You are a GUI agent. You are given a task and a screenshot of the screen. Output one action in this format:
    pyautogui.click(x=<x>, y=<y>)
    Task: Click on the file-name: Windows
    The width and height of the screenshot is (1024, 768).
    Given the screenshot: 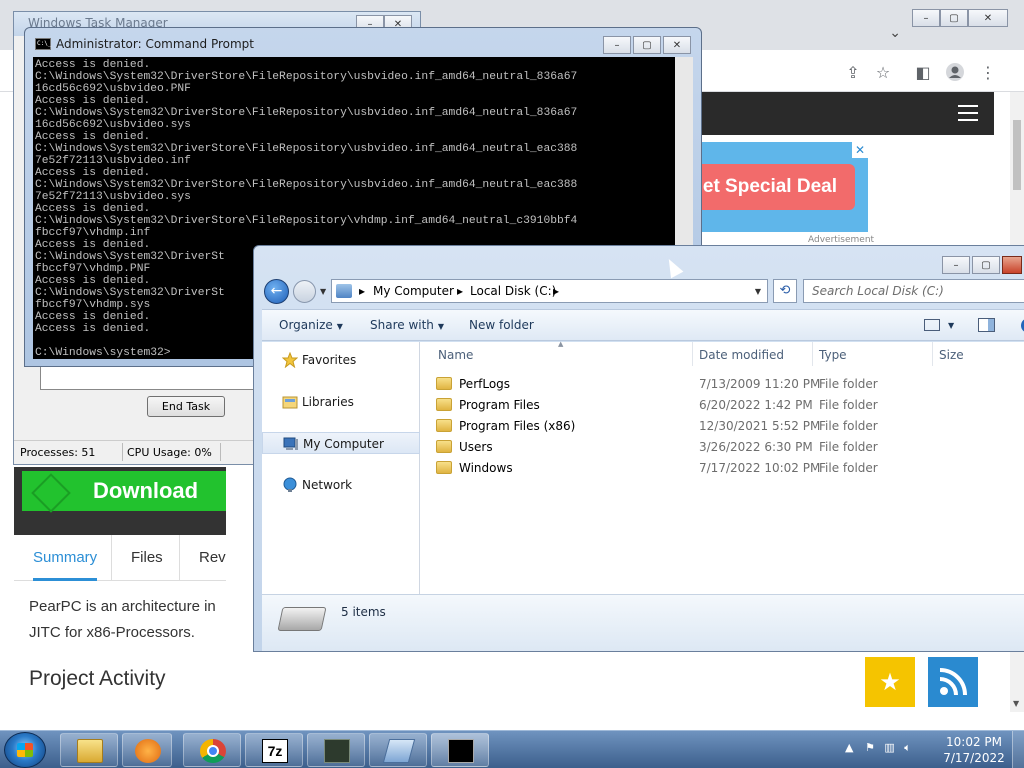 What is the action you would take?
    pyautogui.click(x=486, y=468)
    